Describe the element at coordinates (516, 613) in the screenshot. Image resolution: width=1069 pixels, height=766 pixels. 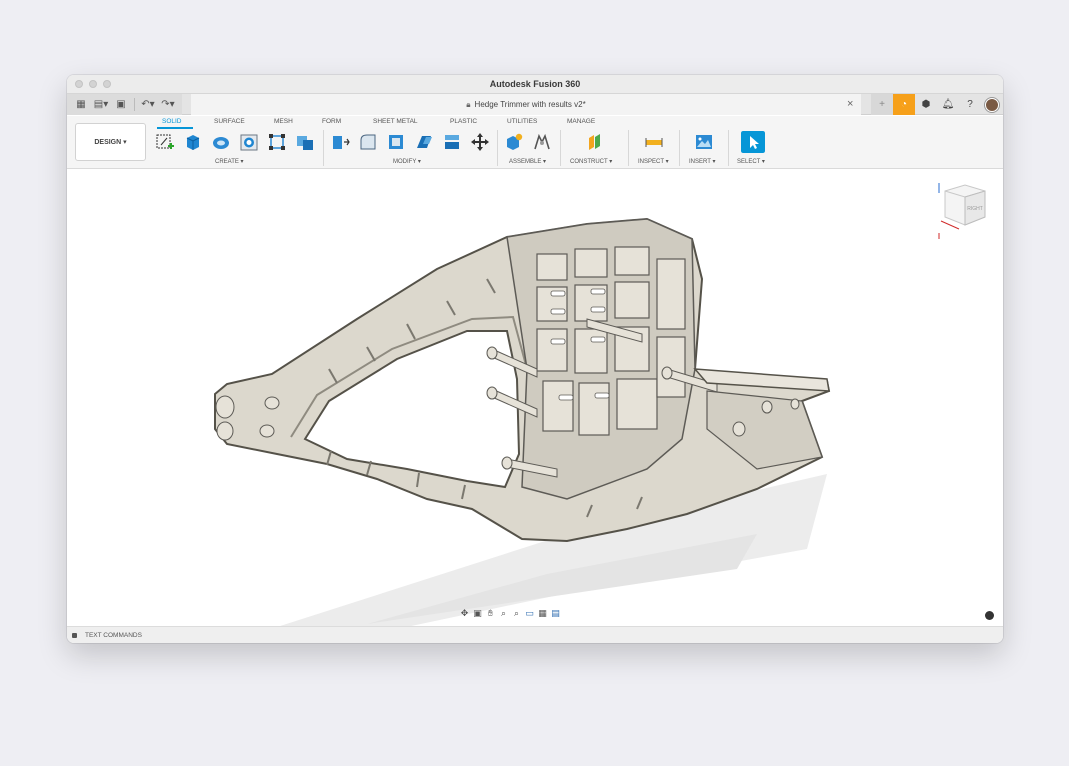
I see `fit-icon: ⌕` at that location.